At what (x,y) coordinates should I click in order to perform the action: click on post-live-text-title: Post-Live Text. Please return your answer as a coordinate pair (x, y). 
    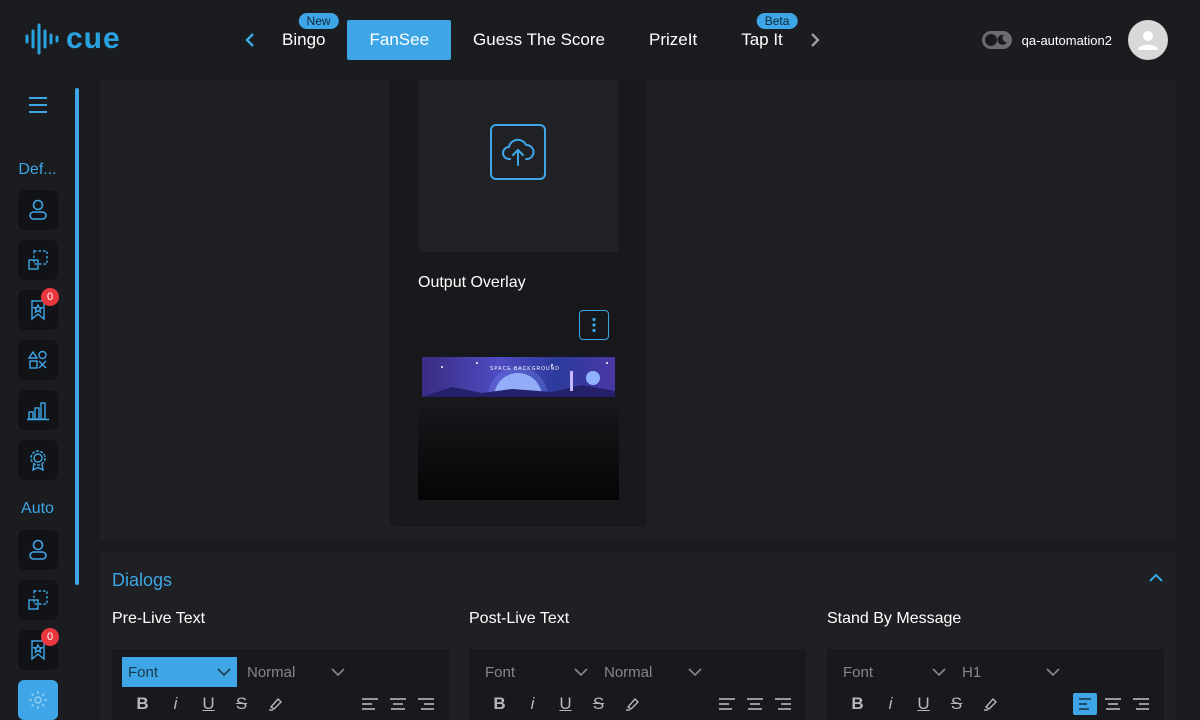
    Looking at the image, I should click on (519, 618).